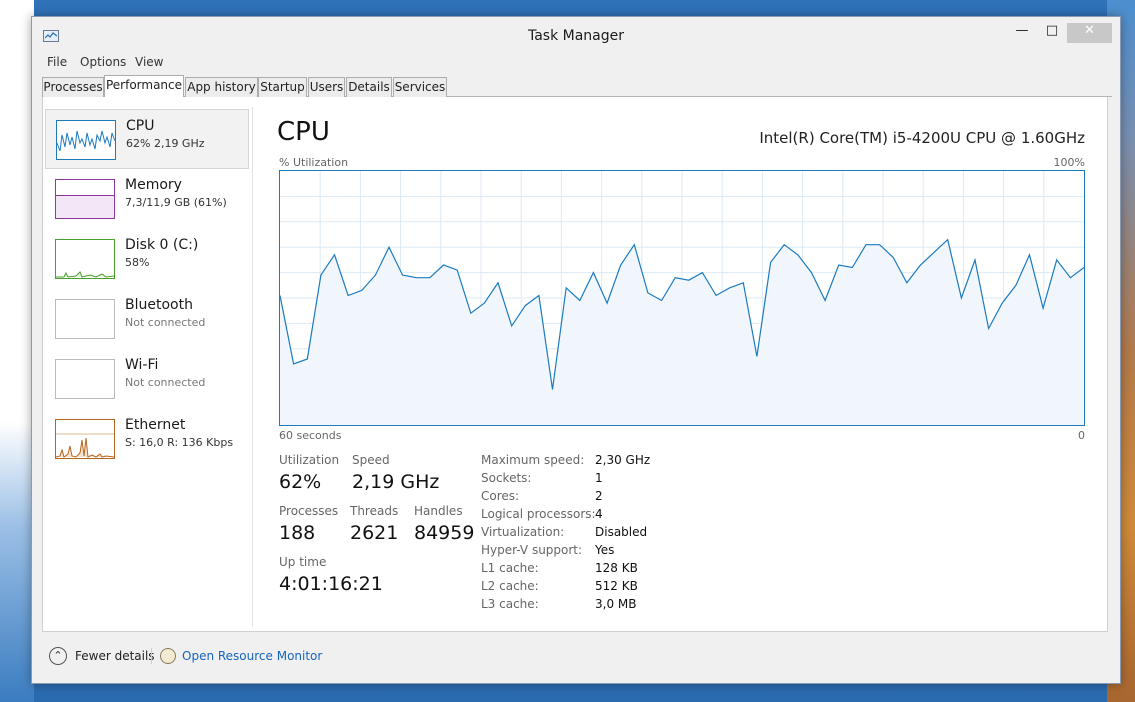  What do you see at coordinates (510, 568) in the screenshot?
I see `spec-l1-cache-label: L1 cache:` at bounding box center [510, 568].